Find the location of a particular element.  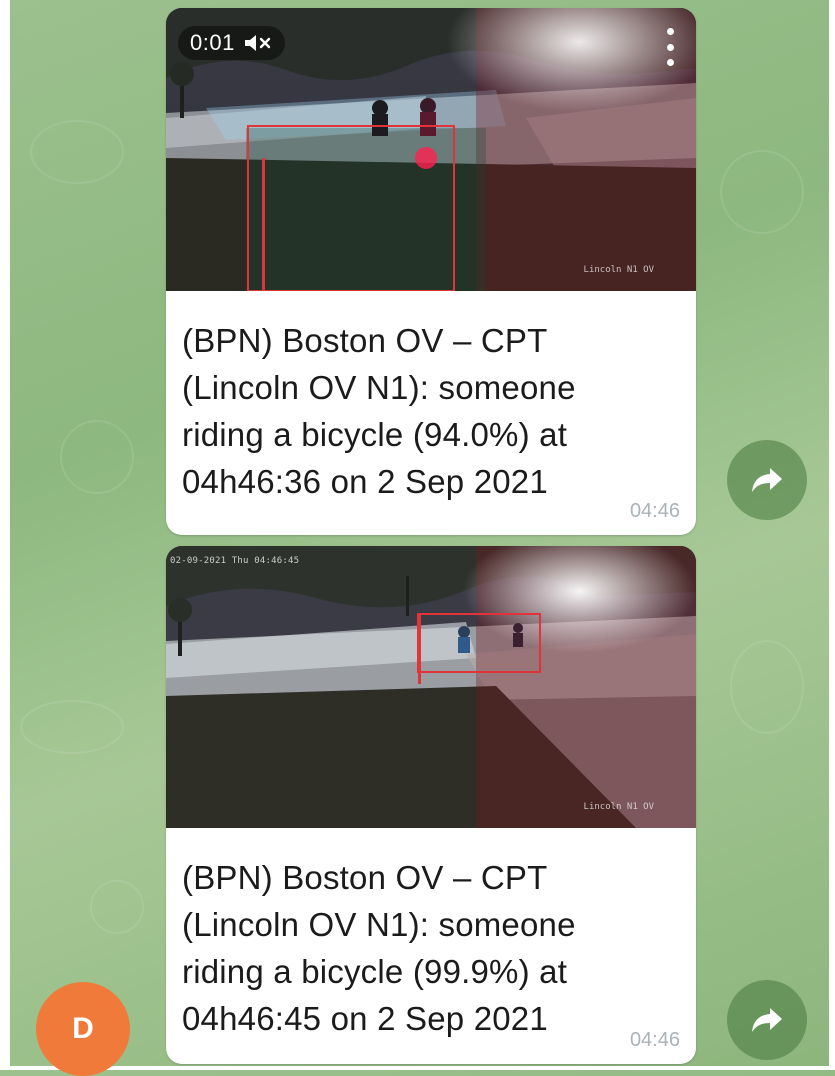

avatar-initial: D is located at coordinates (83, 1028).